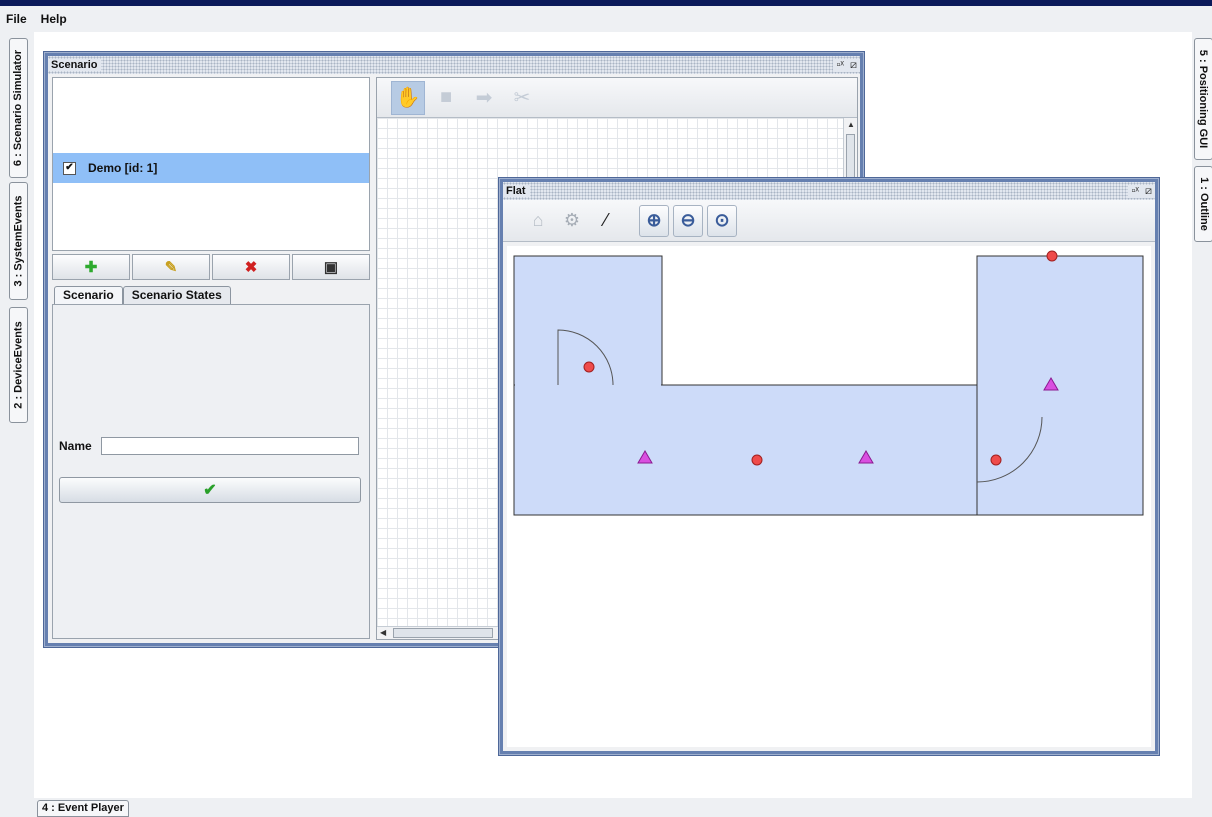 The image size is (1212, 817). What do you see at coordinates (572, 221) in the screenshot?
I see `gear-icon: ⚙` at bounding box center [572, 221].